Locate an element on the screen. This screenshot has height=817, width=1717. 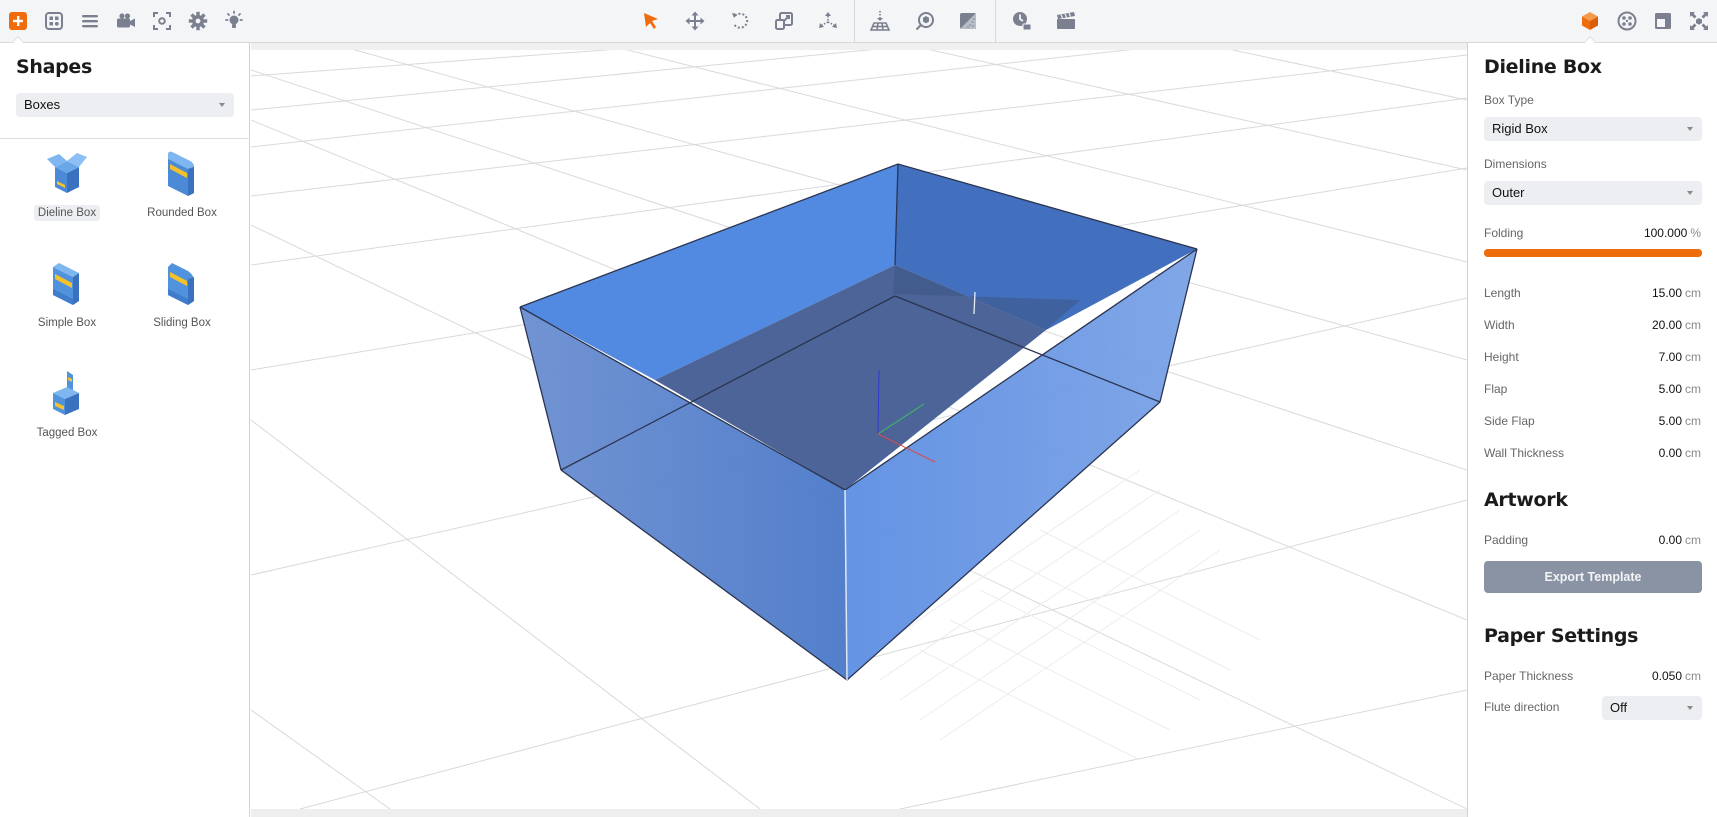
shape-simple-box: Simple Box is located at coordinates (67, 304).